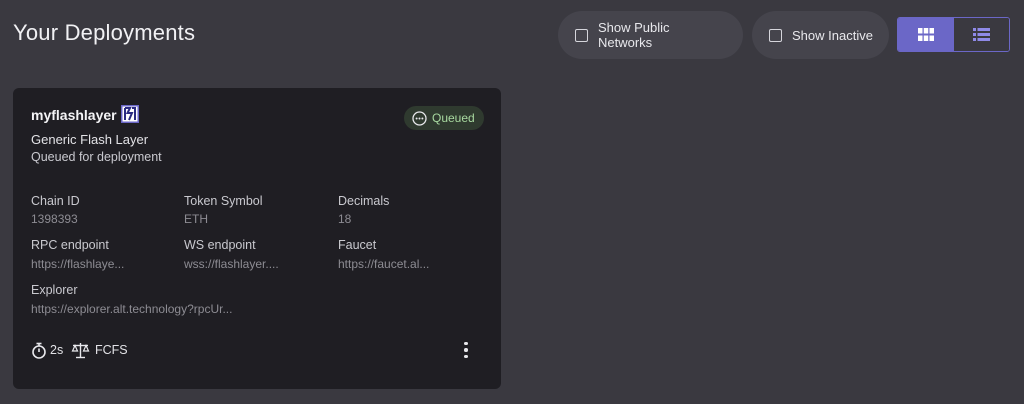  I want to click on deployment-status-text: Queued for deployment, so click(96, 157).